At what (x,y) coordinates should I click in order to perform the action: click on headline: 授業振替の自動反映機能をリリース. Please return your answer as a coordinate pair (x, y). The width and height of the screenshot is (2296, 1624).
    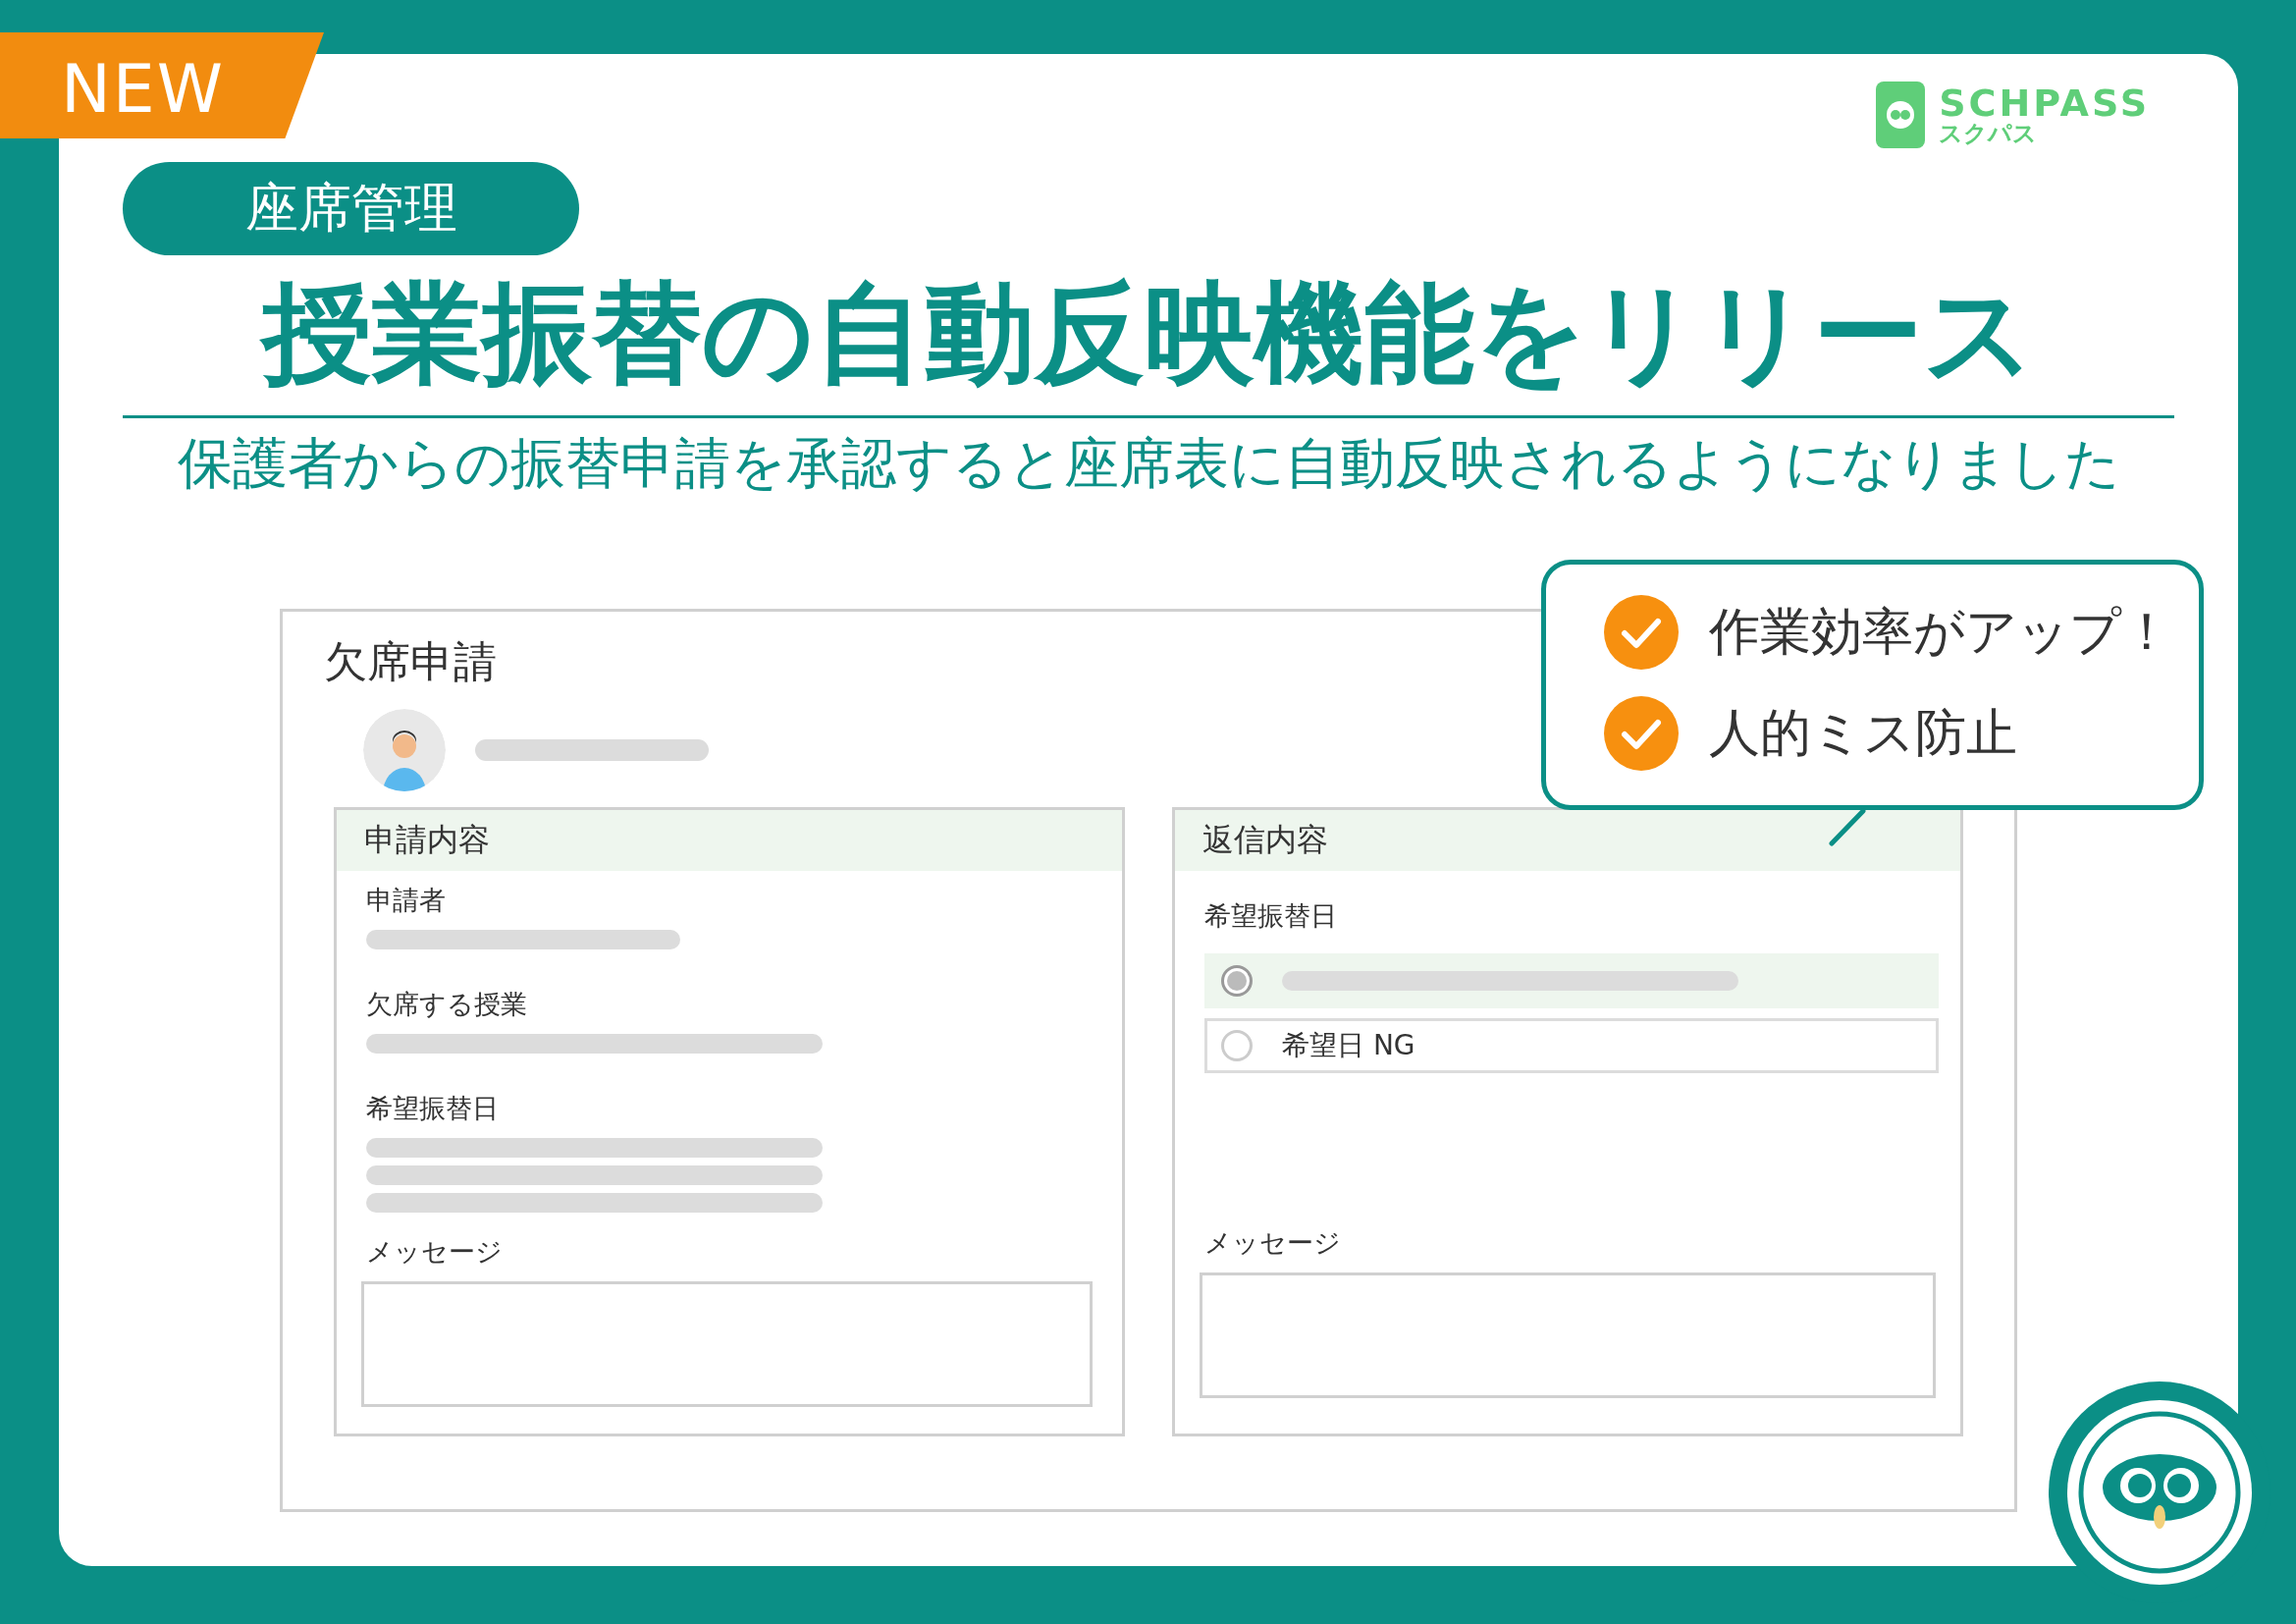
    Looking at the image, I should click on (1147, 334).